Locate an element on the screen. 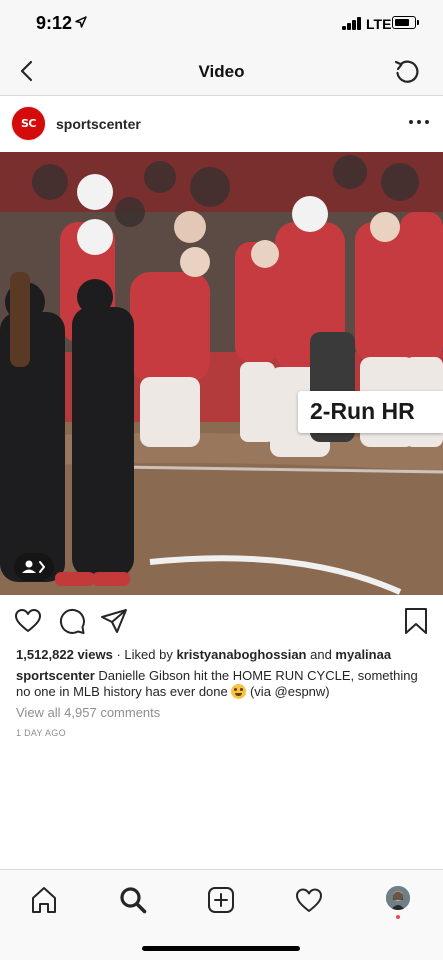 This screenshot has height=960, width=443. notification-dot is located at coordinates (398, 917).